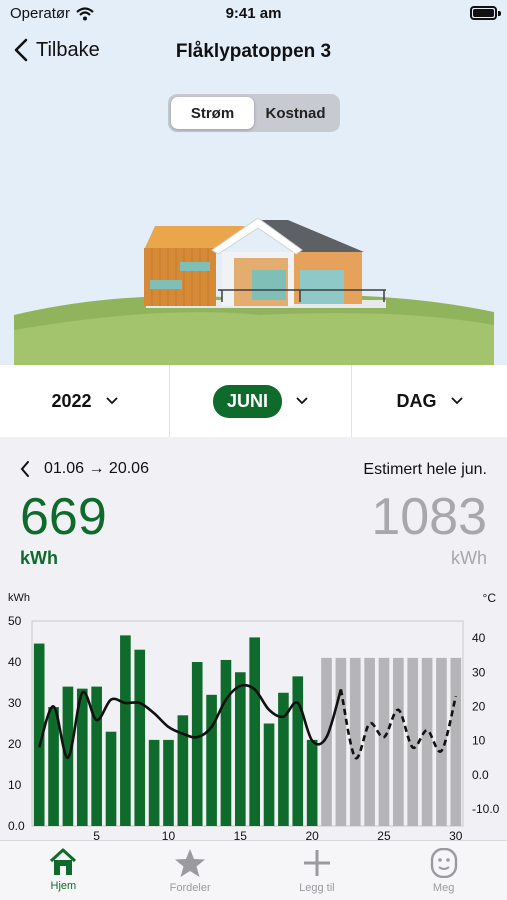  Describe the element at coordinates (469, 558) in the screenshot. I see `estimated-unit: kWh` at that location.